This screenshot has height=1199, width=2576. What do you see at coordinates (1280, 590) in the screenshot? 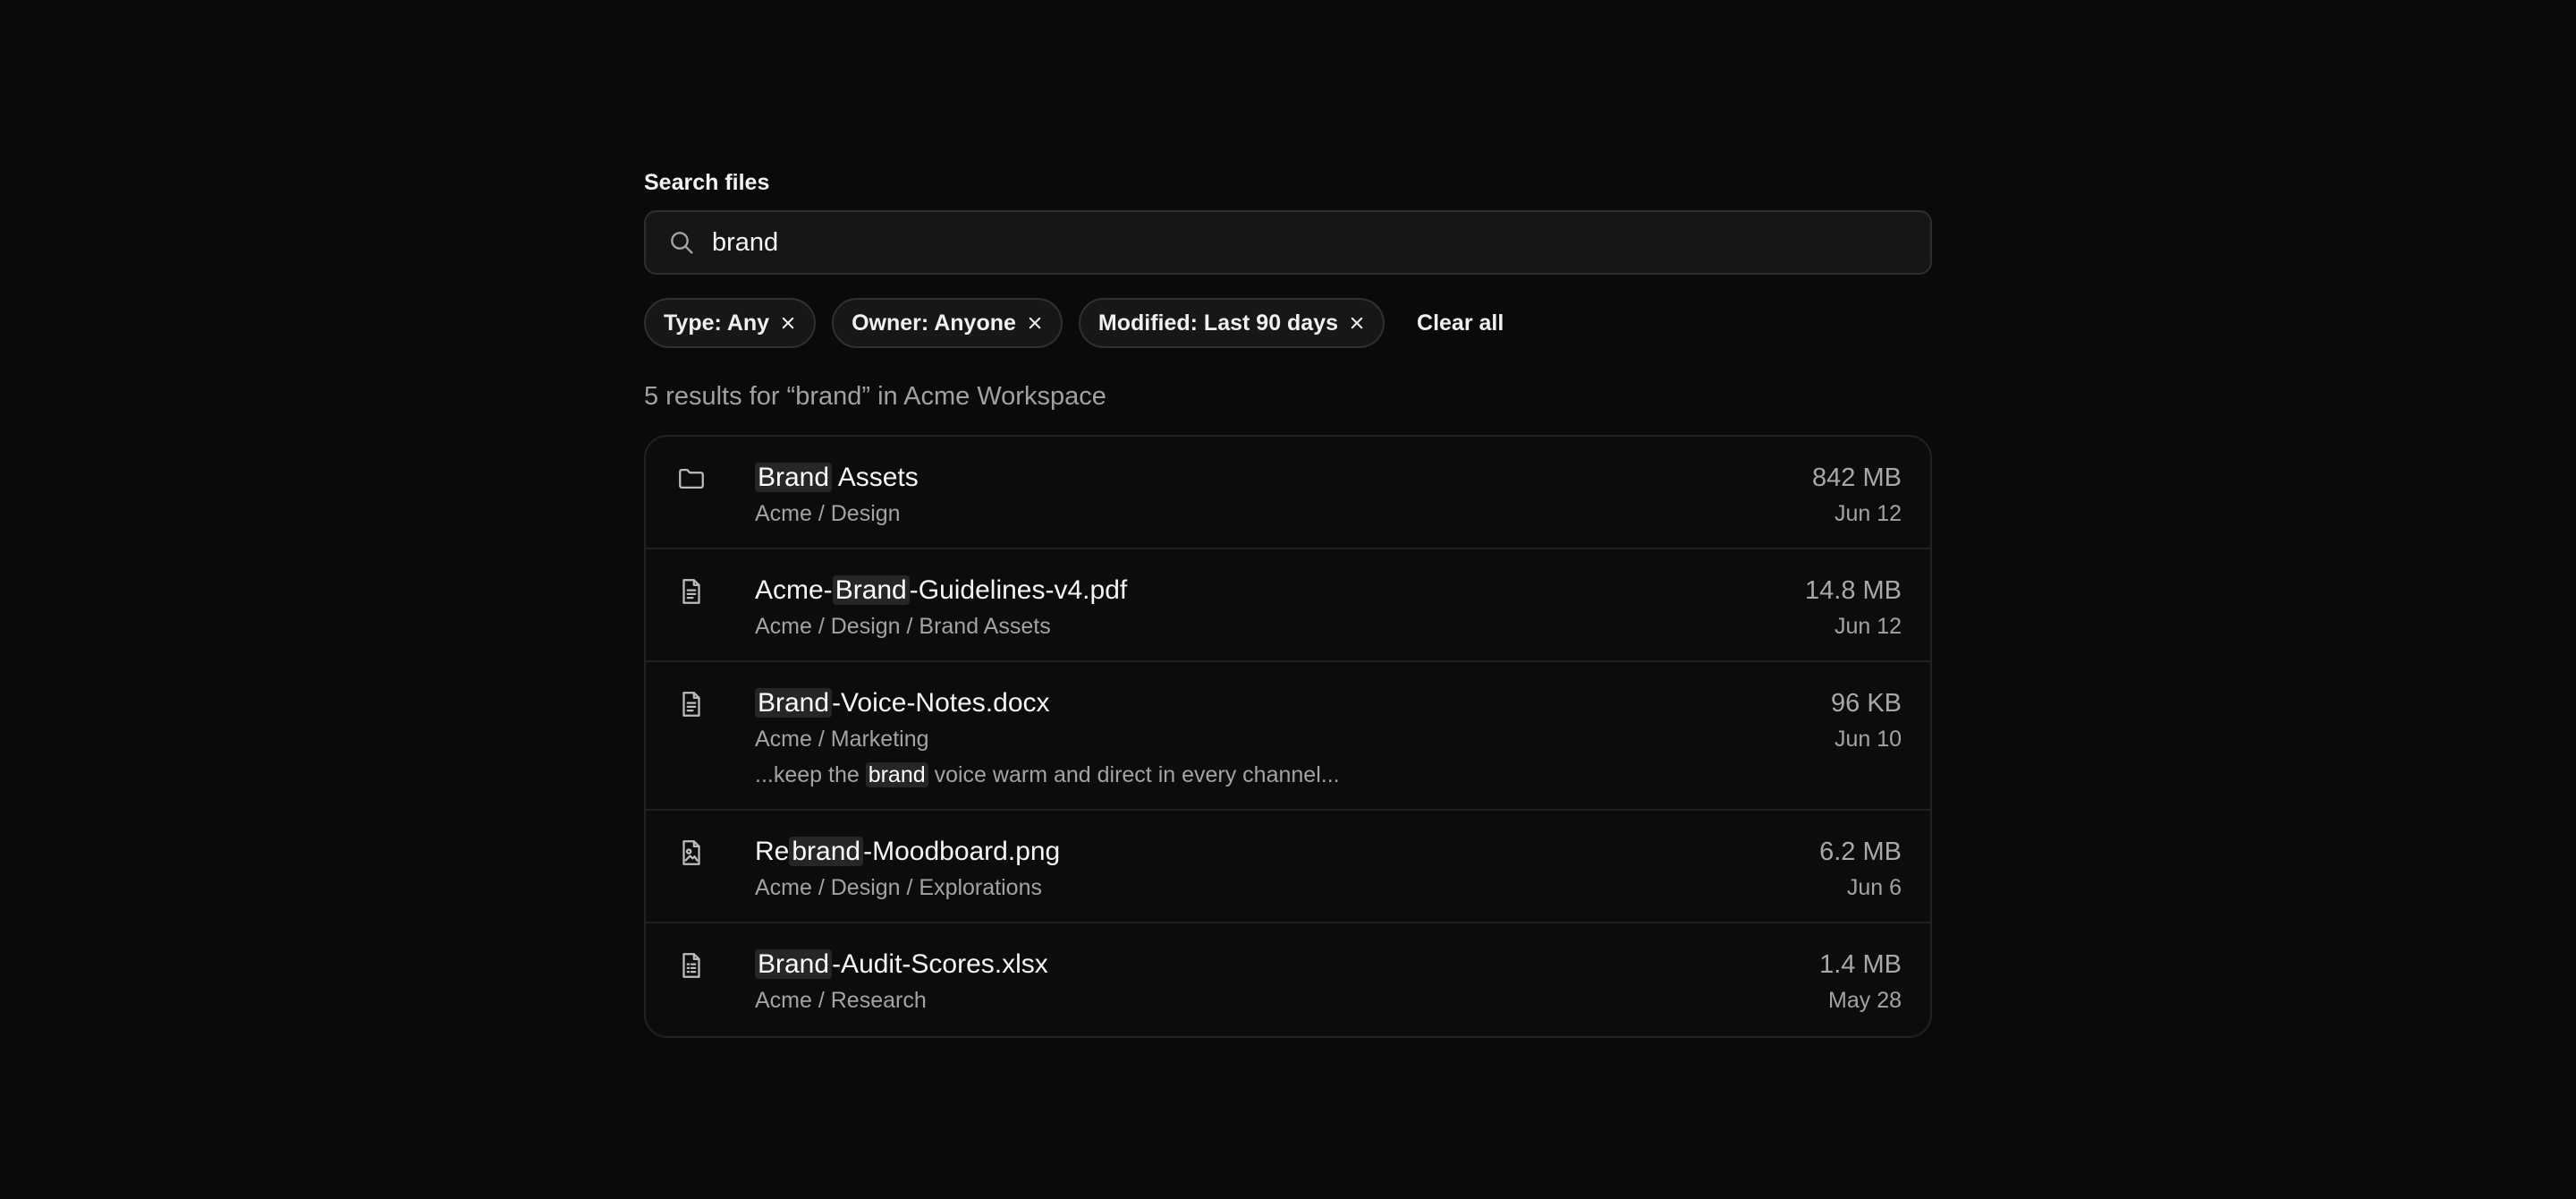
I see `result-name: Acme- Brand -Guidelines-v4.pdf` at bounding box center [1280, 590].